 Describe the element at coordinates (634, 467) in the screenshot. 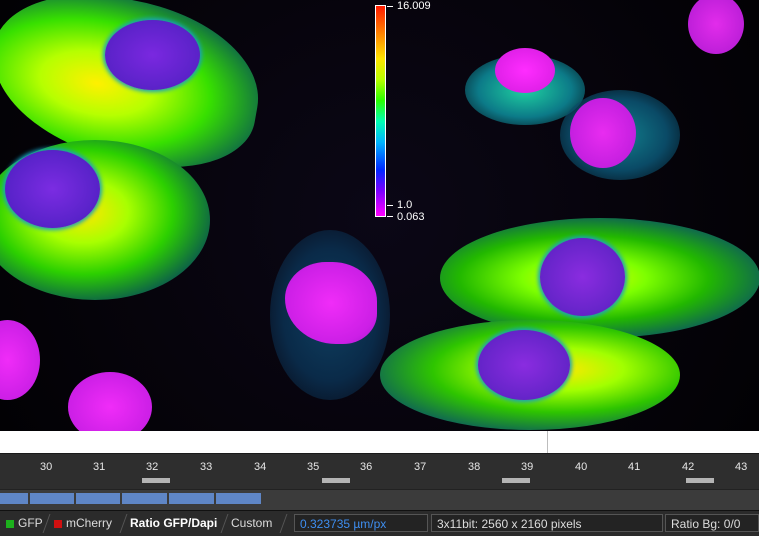

I see `timeline-tick: 41` at that location.